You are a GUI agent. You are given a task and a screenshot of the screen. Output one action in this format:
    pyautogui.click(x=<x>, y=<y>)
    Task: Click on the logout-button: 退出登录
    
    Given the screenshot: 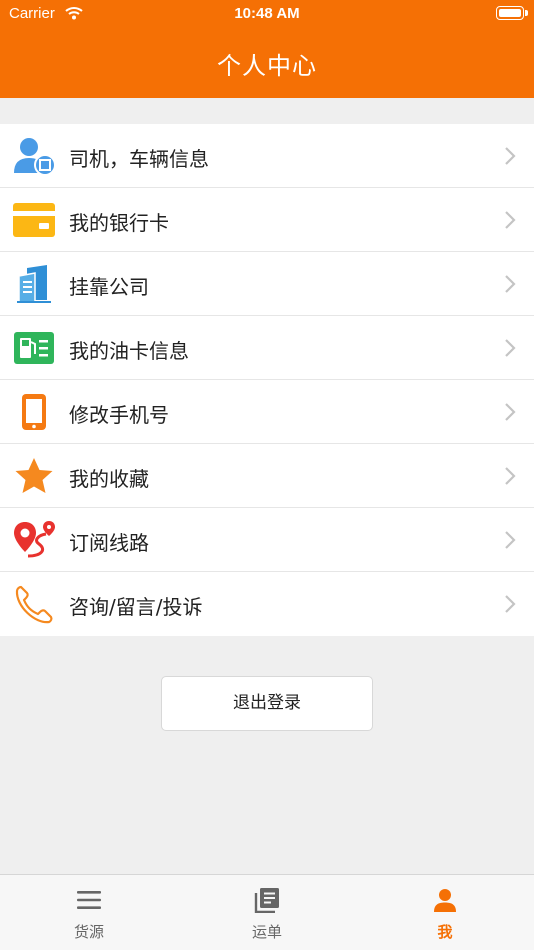 What is the action you would take?
    pyautogui.click(x=267, y=703)
    